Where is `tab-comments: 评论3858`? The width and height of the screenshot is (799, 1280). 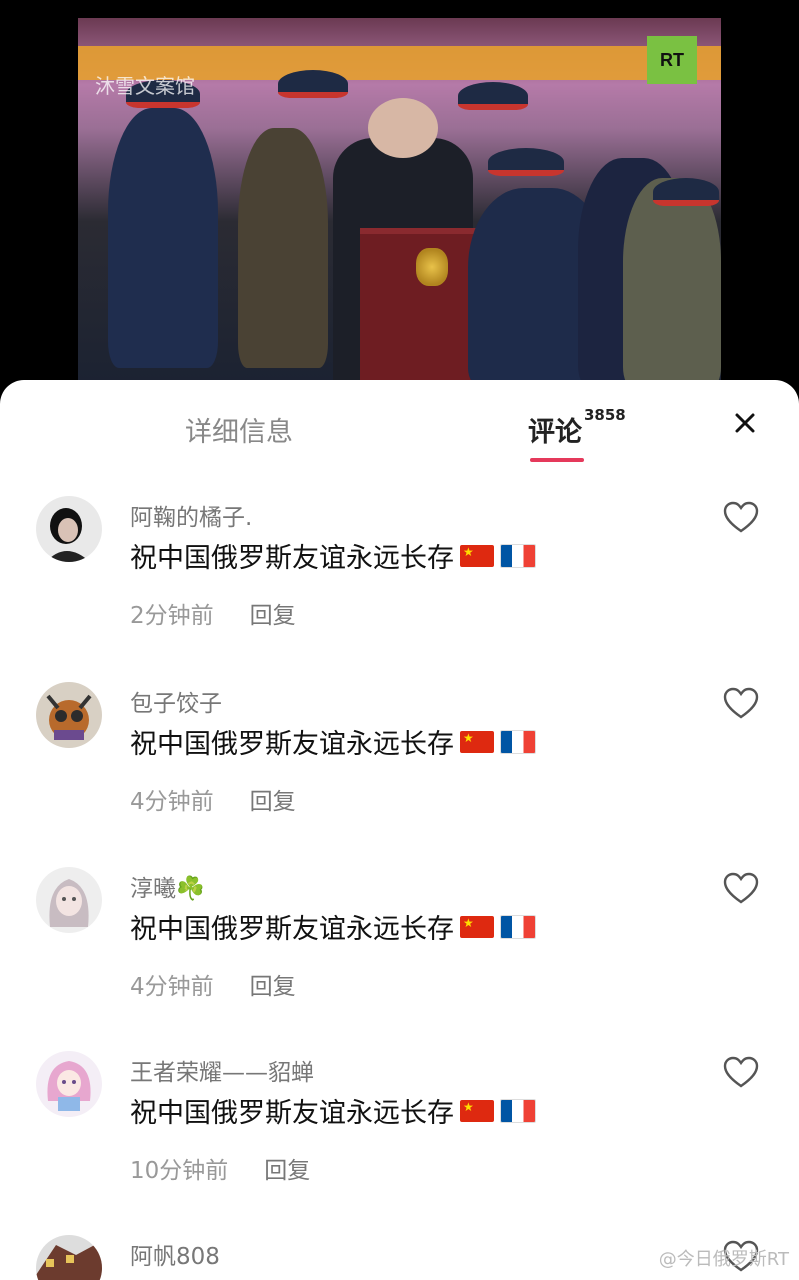 tab-comments: 评论3858 is located at coordinates (577, 427).